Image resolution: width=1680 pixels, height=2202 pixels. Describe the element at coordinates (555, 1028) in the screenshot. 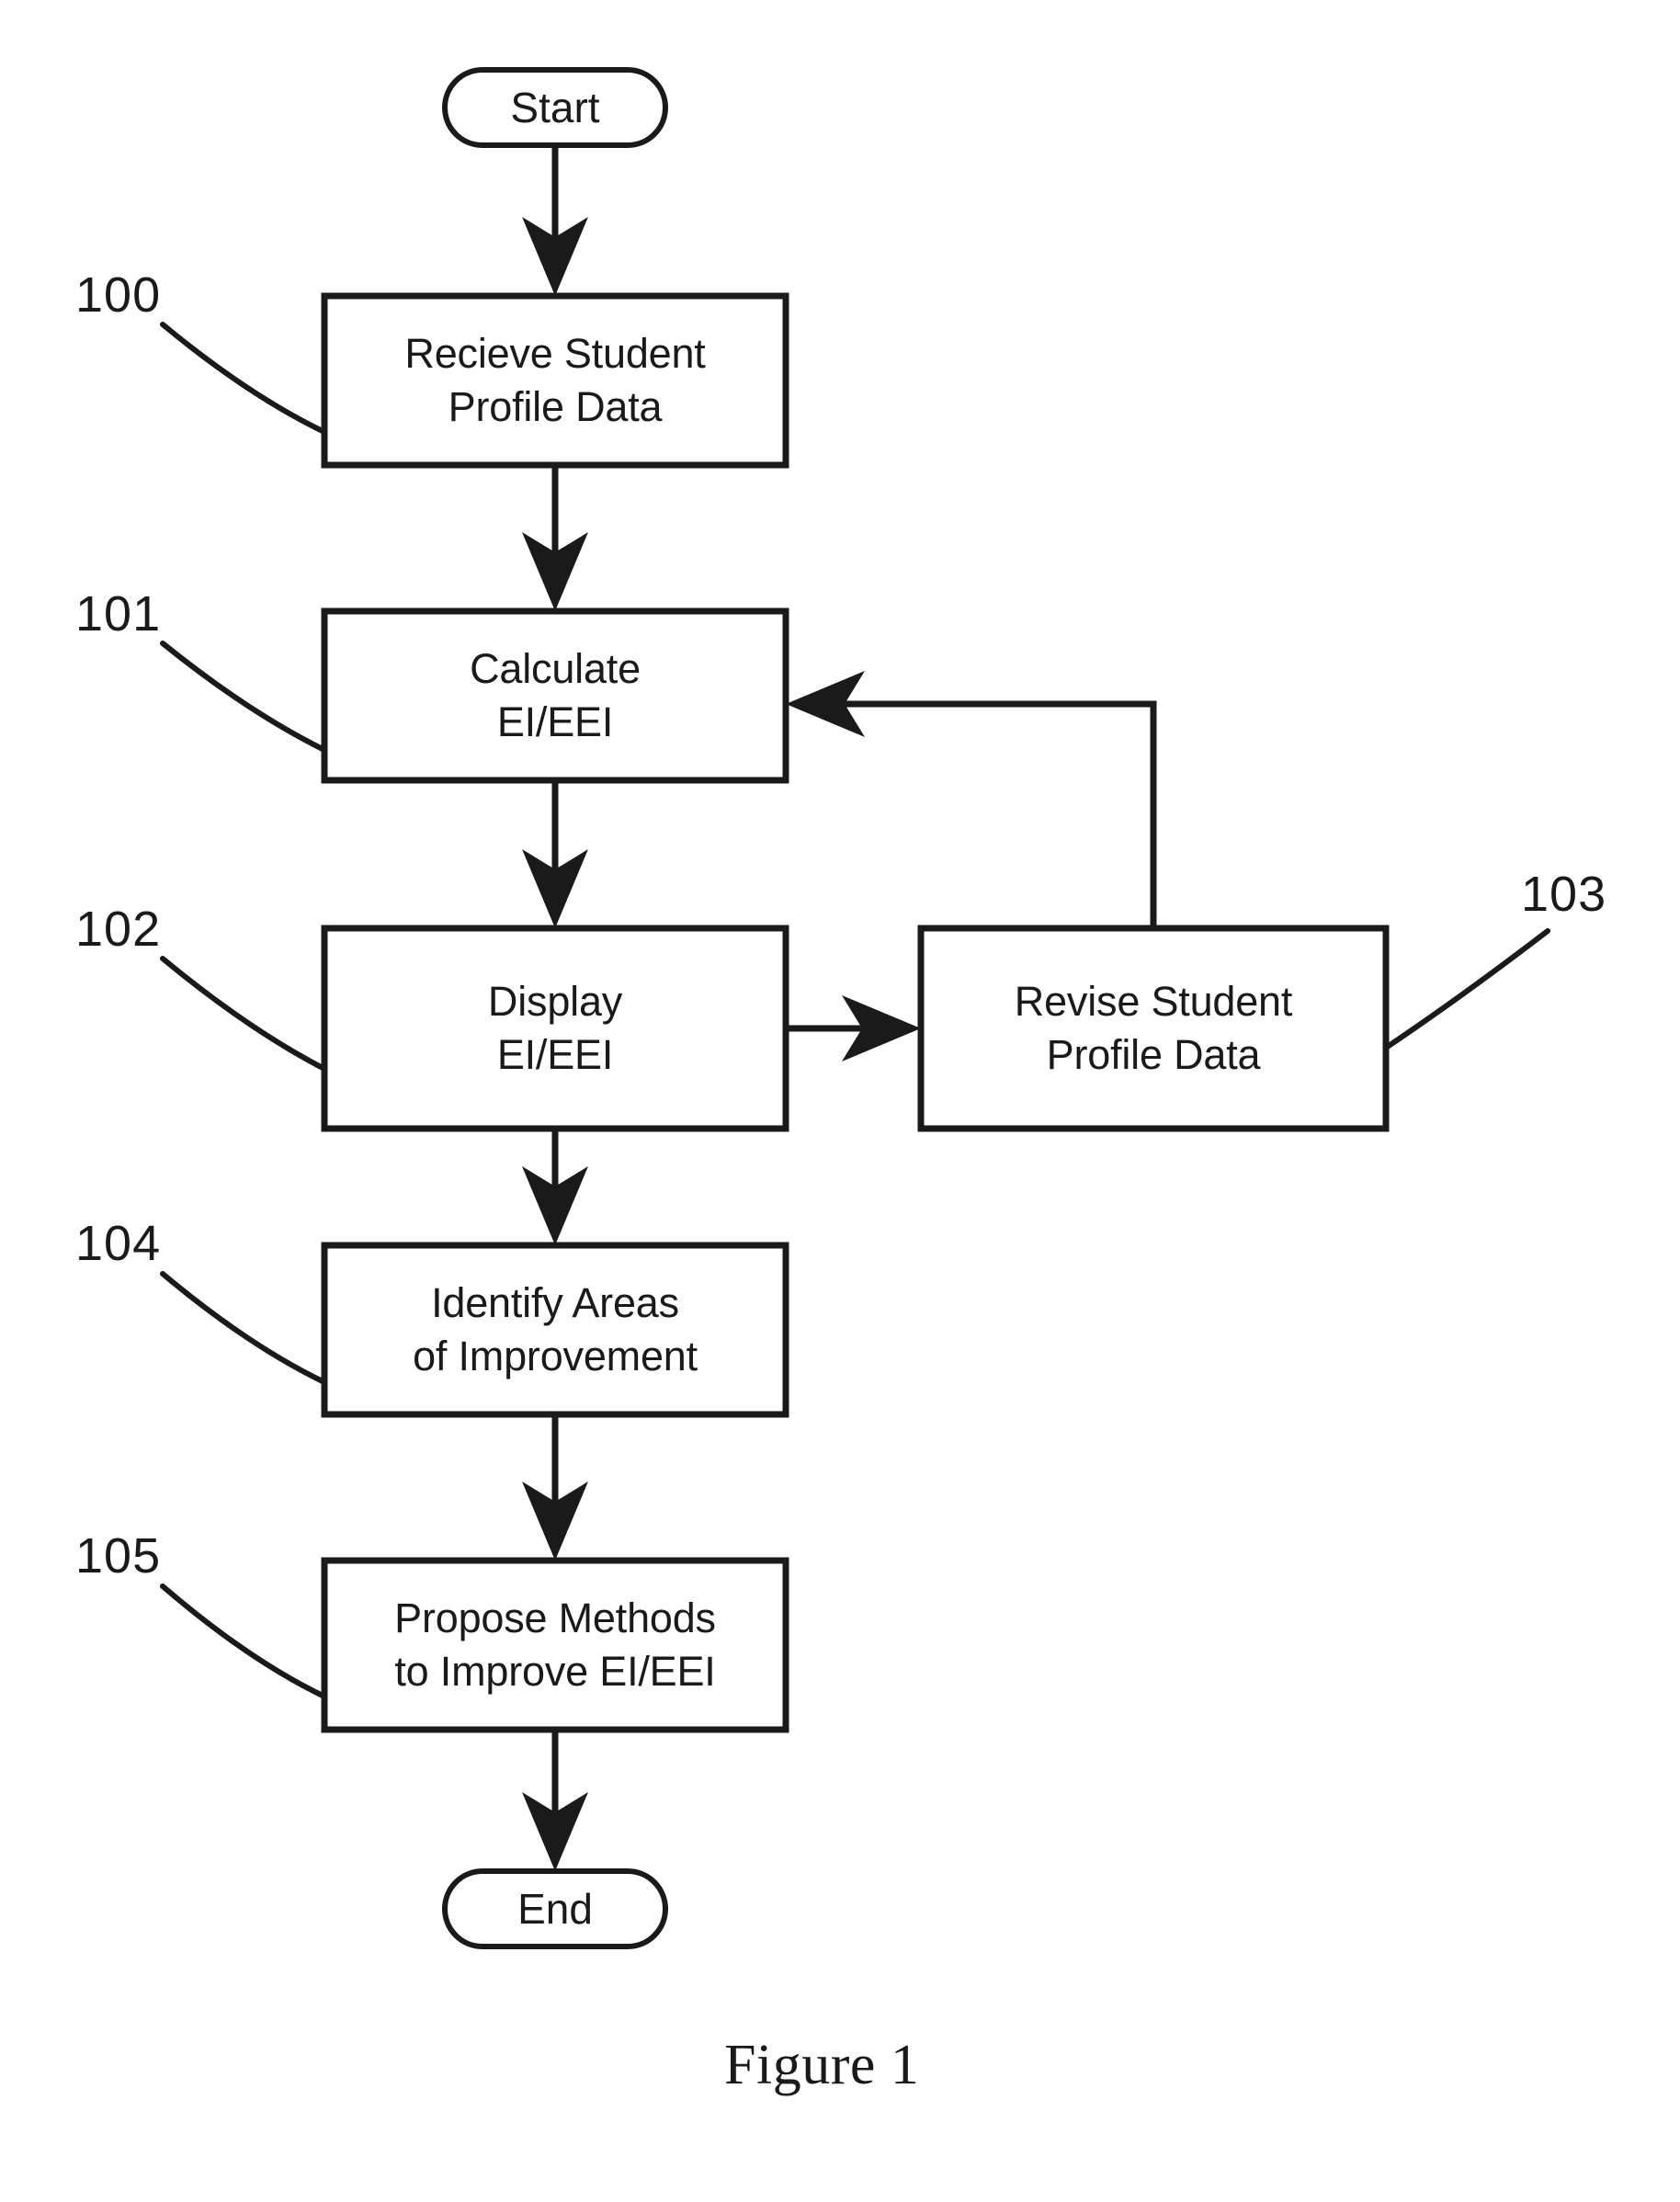

I see `node-102-label: Display EI/EEI` at that location.